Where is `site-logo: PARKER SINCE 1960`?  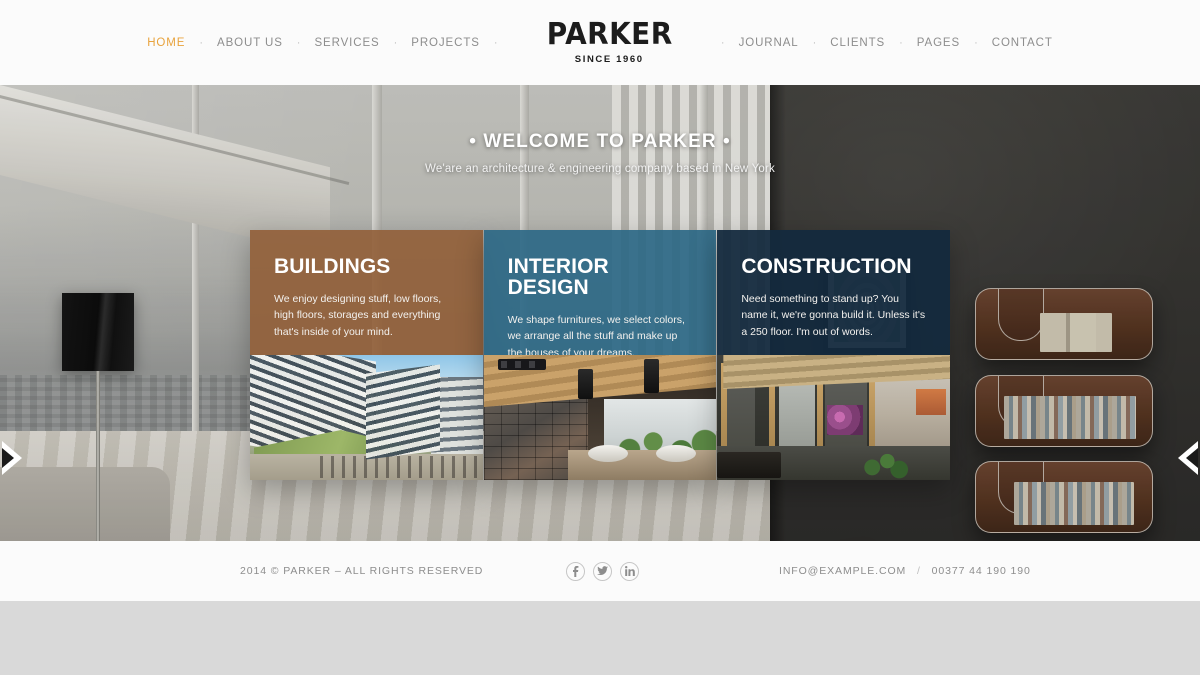 site-logo: PARKER SINCE 1960 is located at coordinates (609, 42).